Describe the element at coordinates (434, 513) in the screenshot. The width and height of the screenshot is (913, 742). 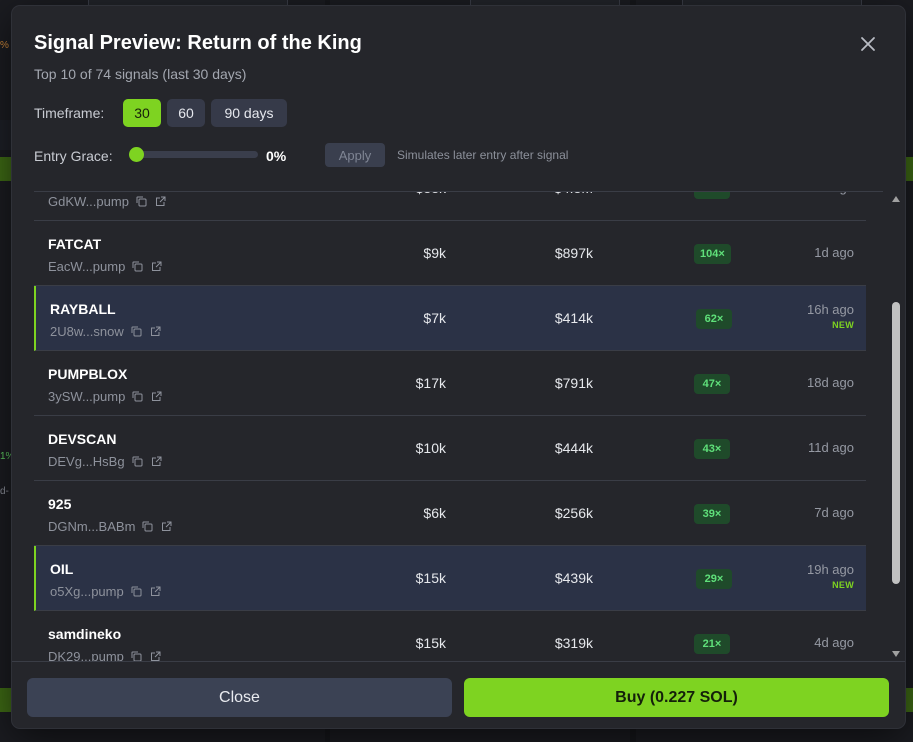
I see `entry-mcap: $6k` at that location.